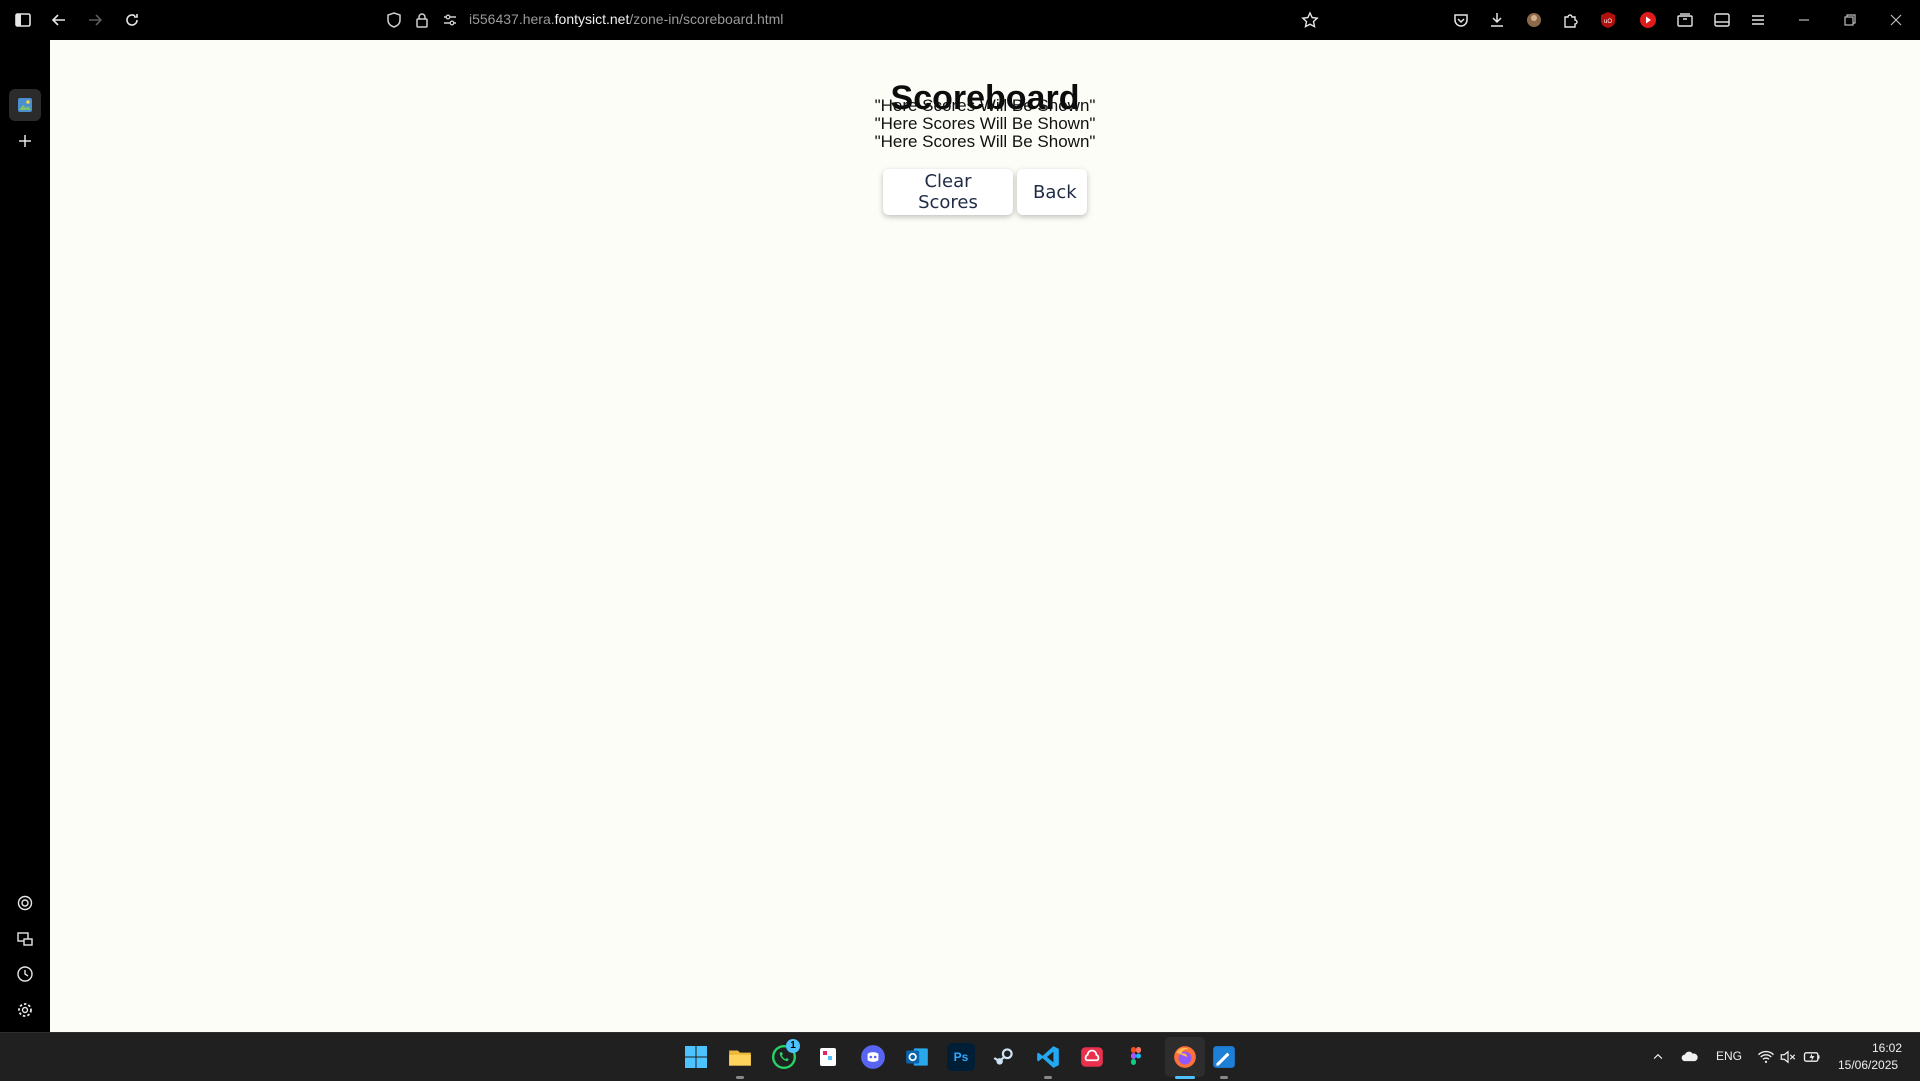 The width and height of the screenshot is (1920, 1081). What do you see at coordinates (706, 19) in the screenshot?
I see `url-path: /zone-in/scoreboard.html` at bounding box center [706, 19].